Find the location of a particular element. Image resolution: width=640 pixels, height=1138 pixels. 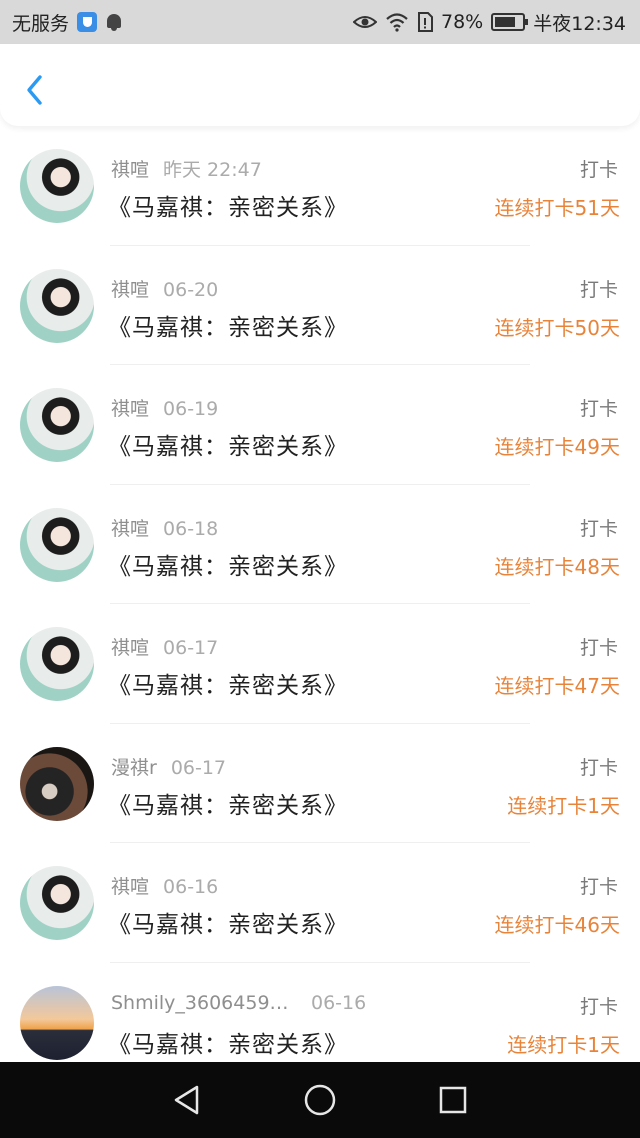

meta-line: 祺喧 06-20 is located at coordinates (164, 288).